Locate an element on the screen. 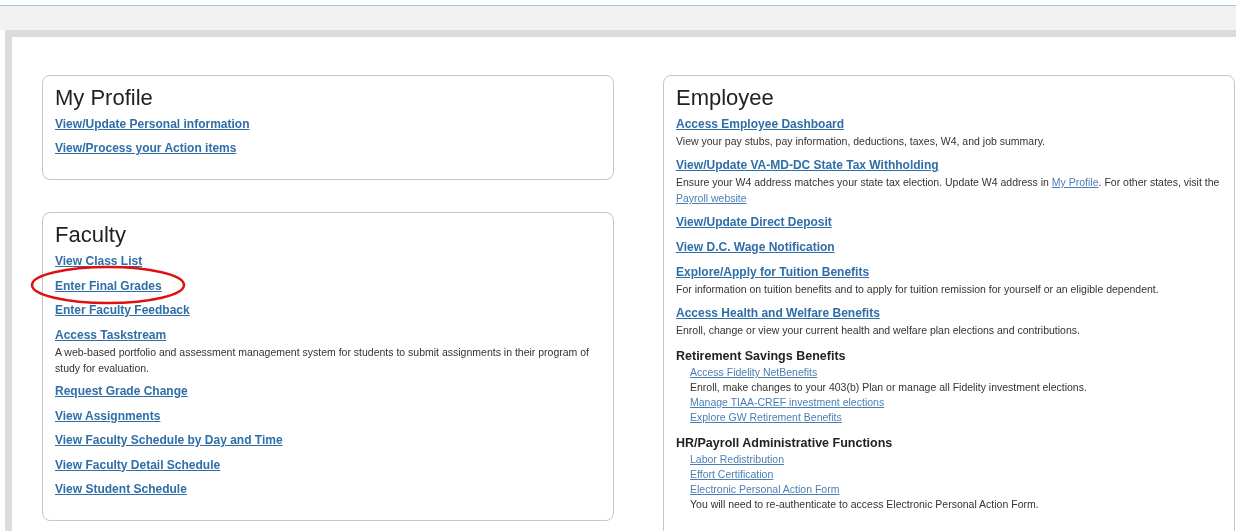  sub-link: Explore GW Retirement Benefits is located at coordinates (766, 417).